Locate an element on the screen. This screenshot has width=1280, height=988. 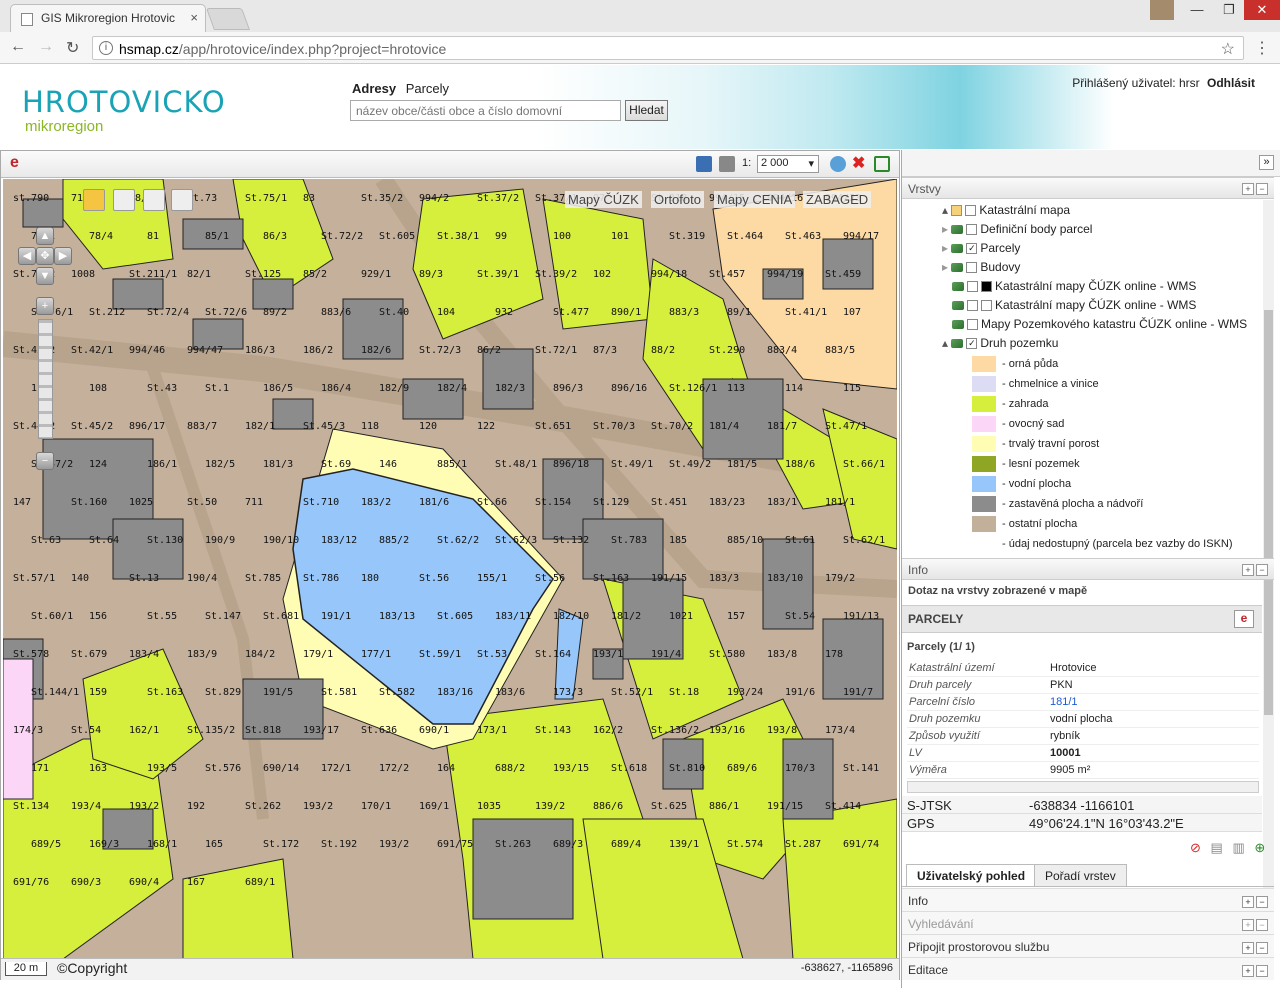
copyright-link: ©Copyright is located at coordinates (92, 968).